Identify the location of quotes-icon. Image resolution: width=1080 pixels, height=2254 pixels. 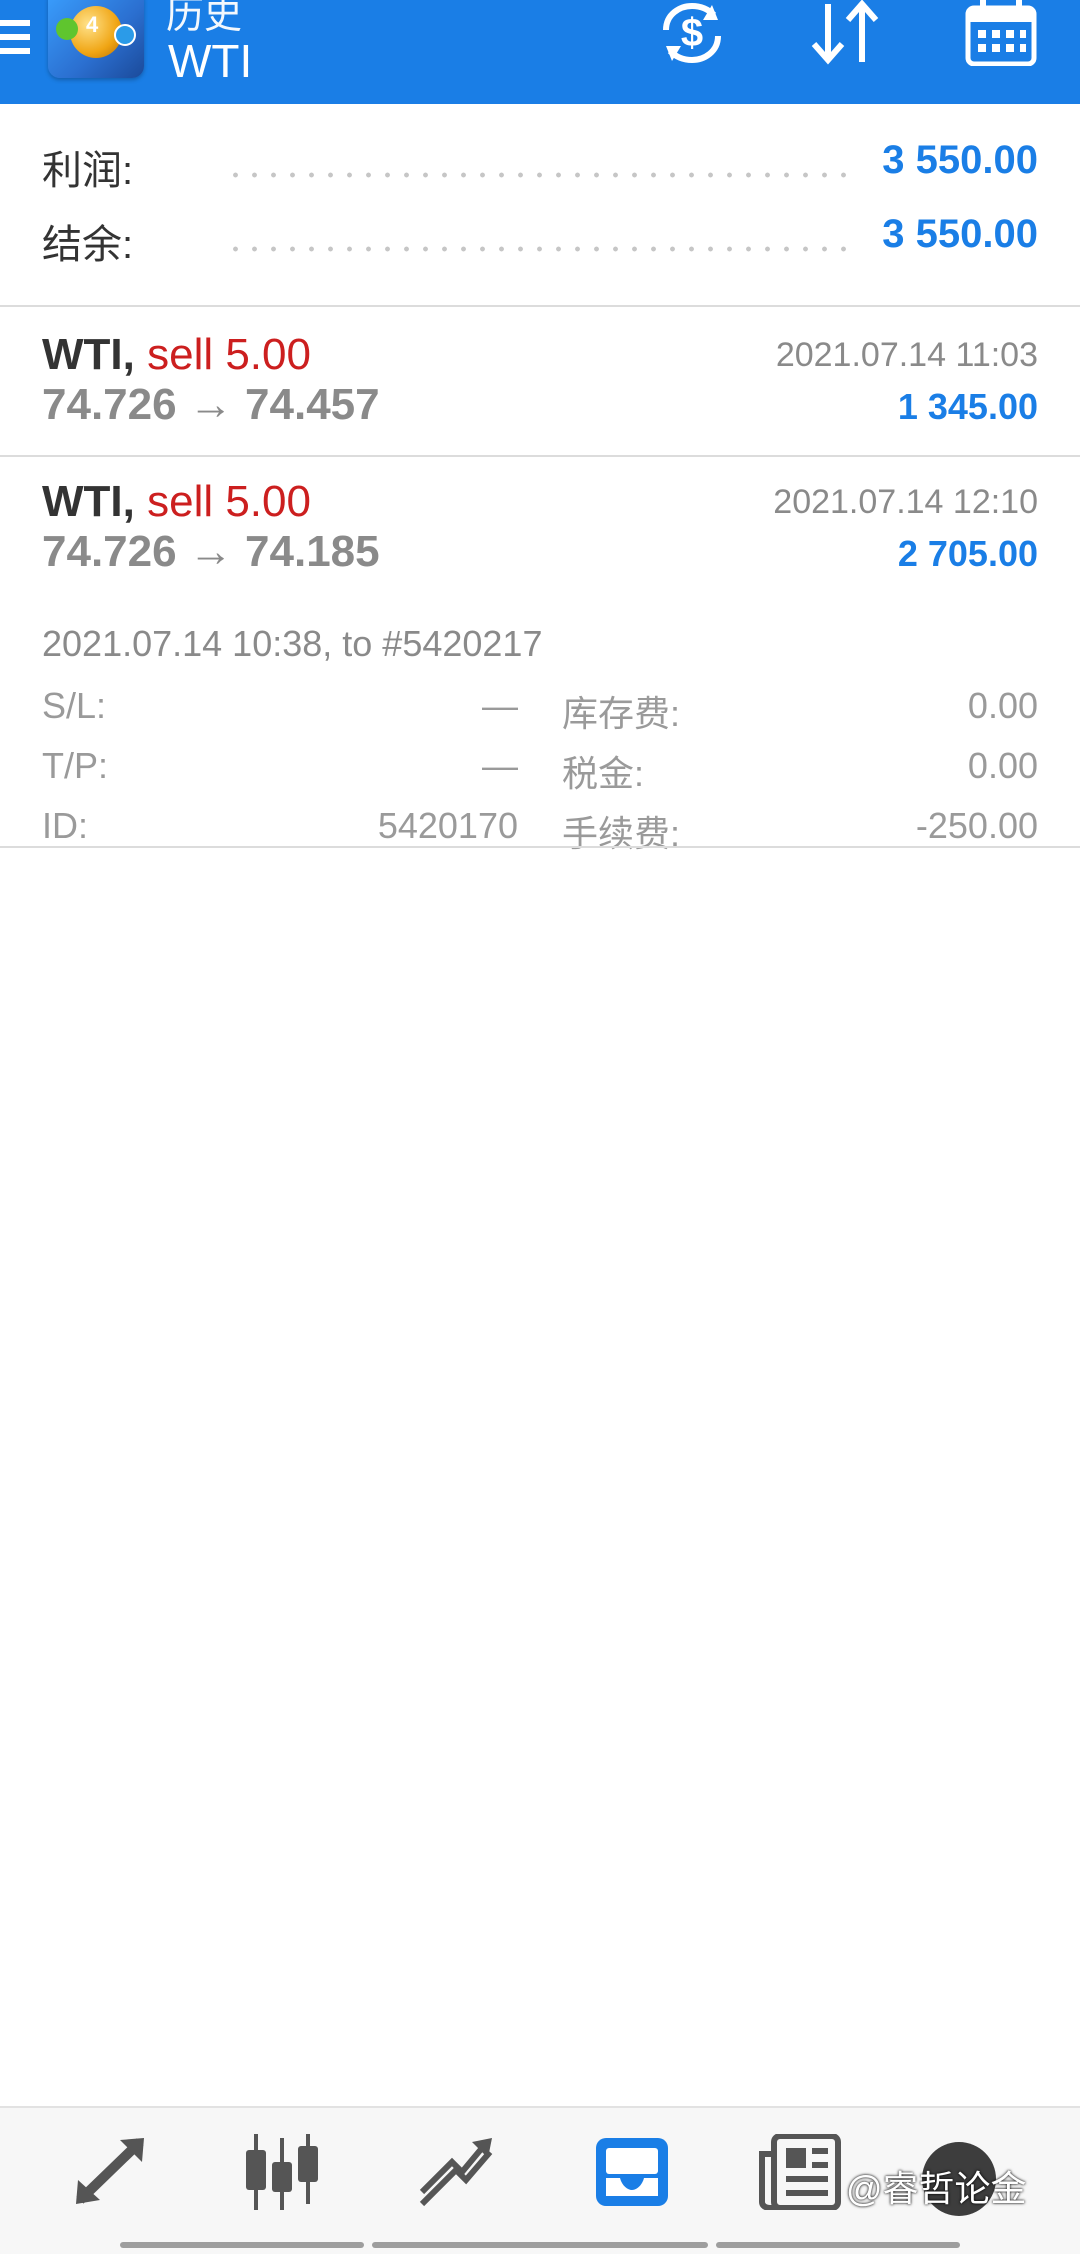
(110, 2174).